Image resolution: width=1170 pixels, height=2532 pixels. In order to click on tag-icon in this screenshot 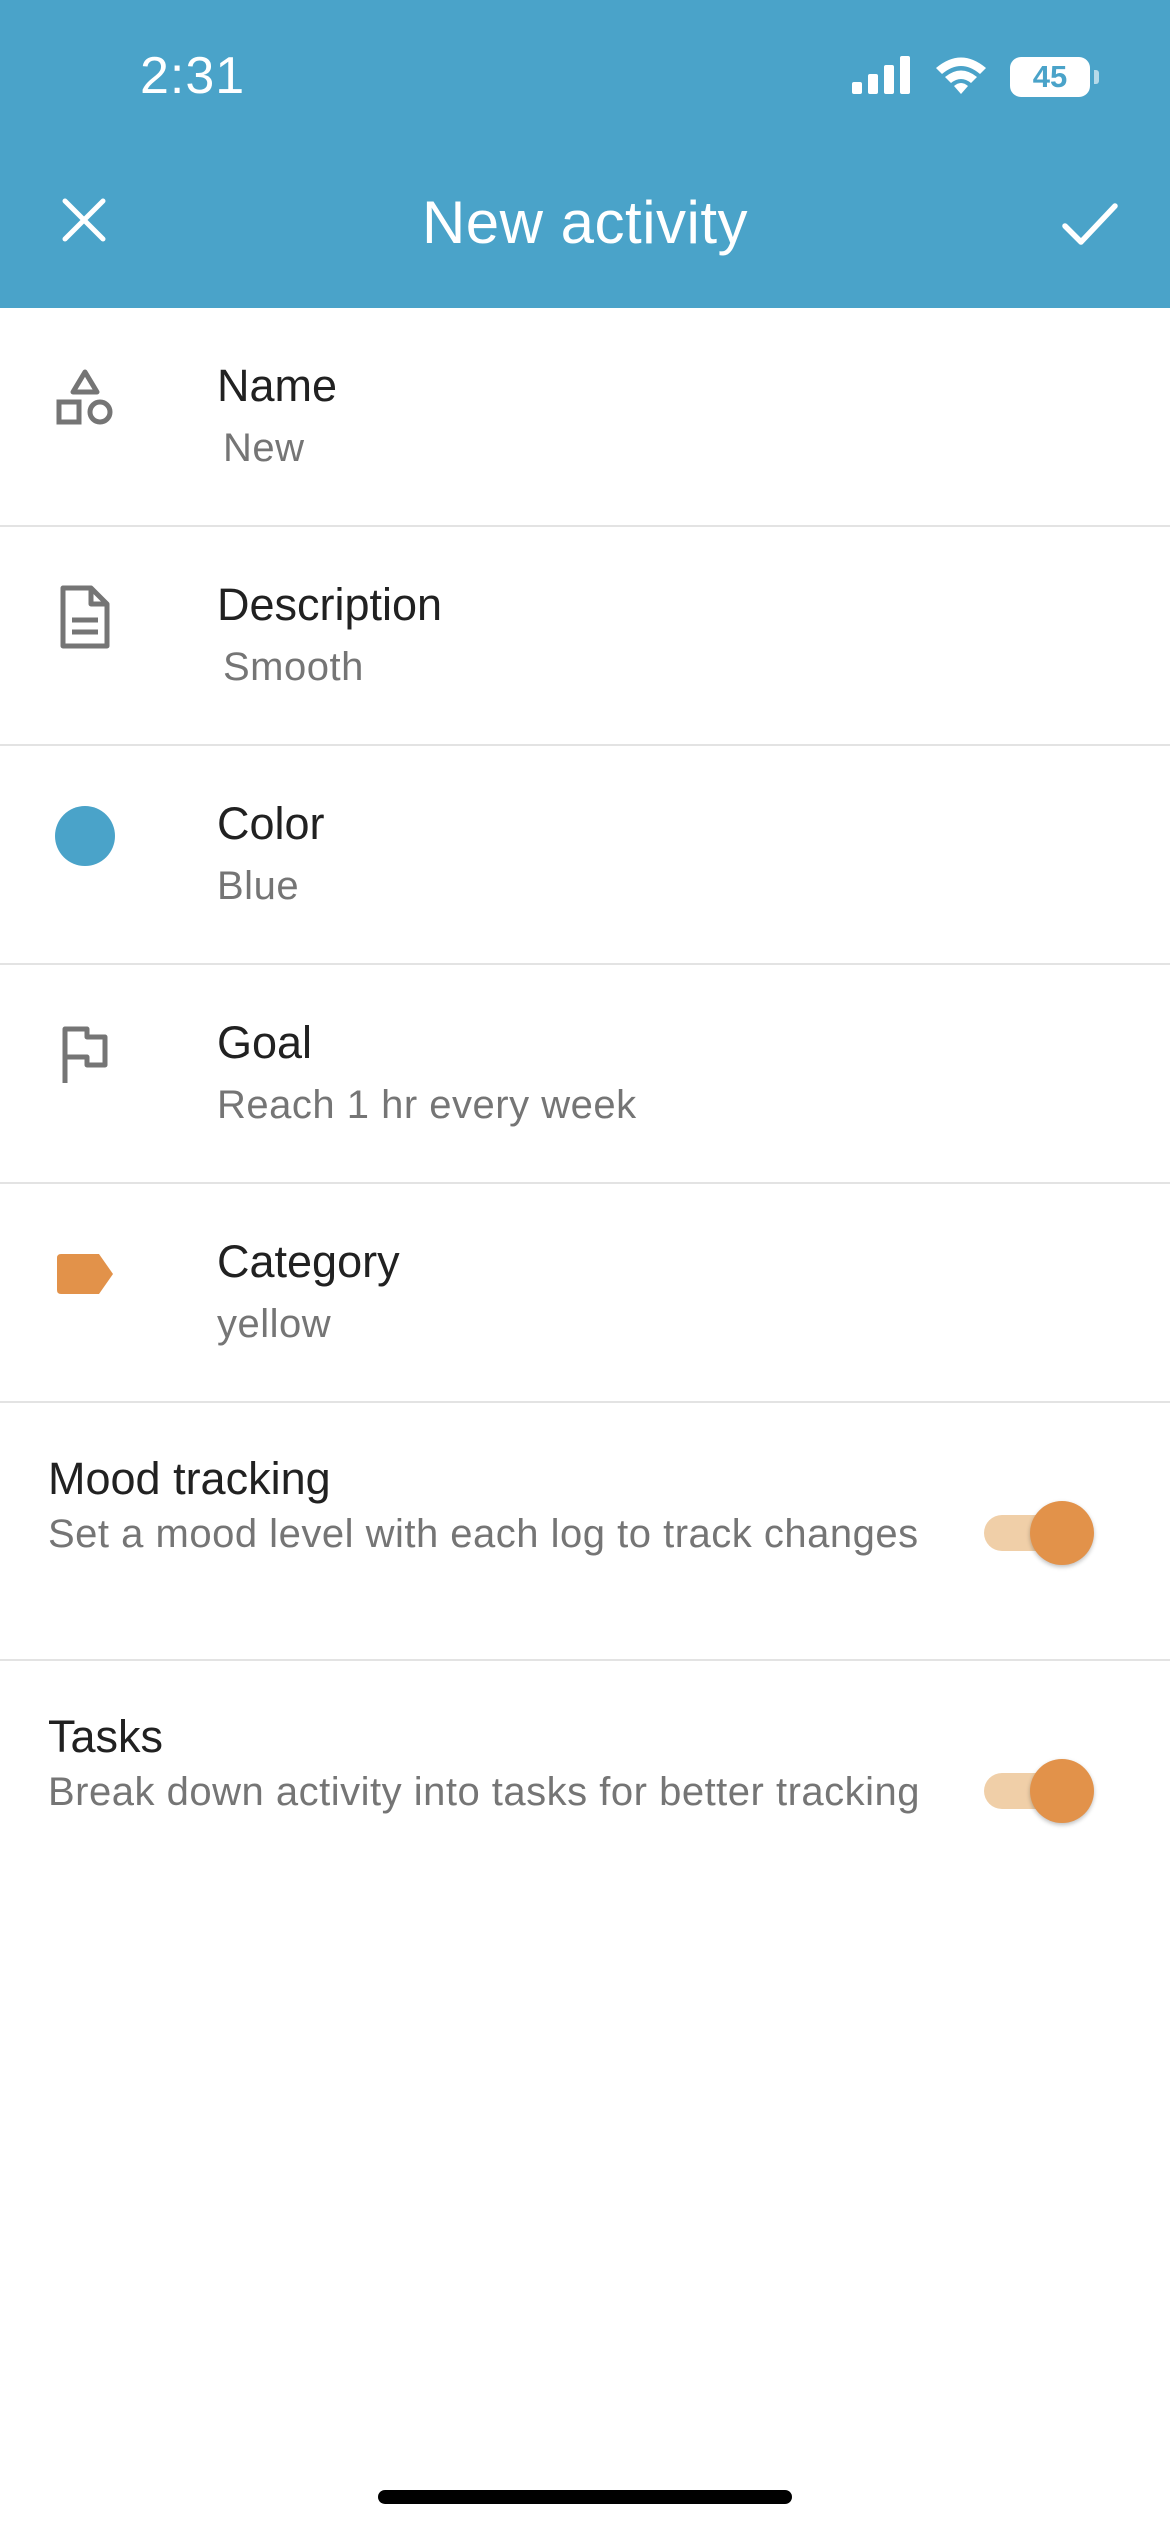, I will do `click(85, 1274)`.